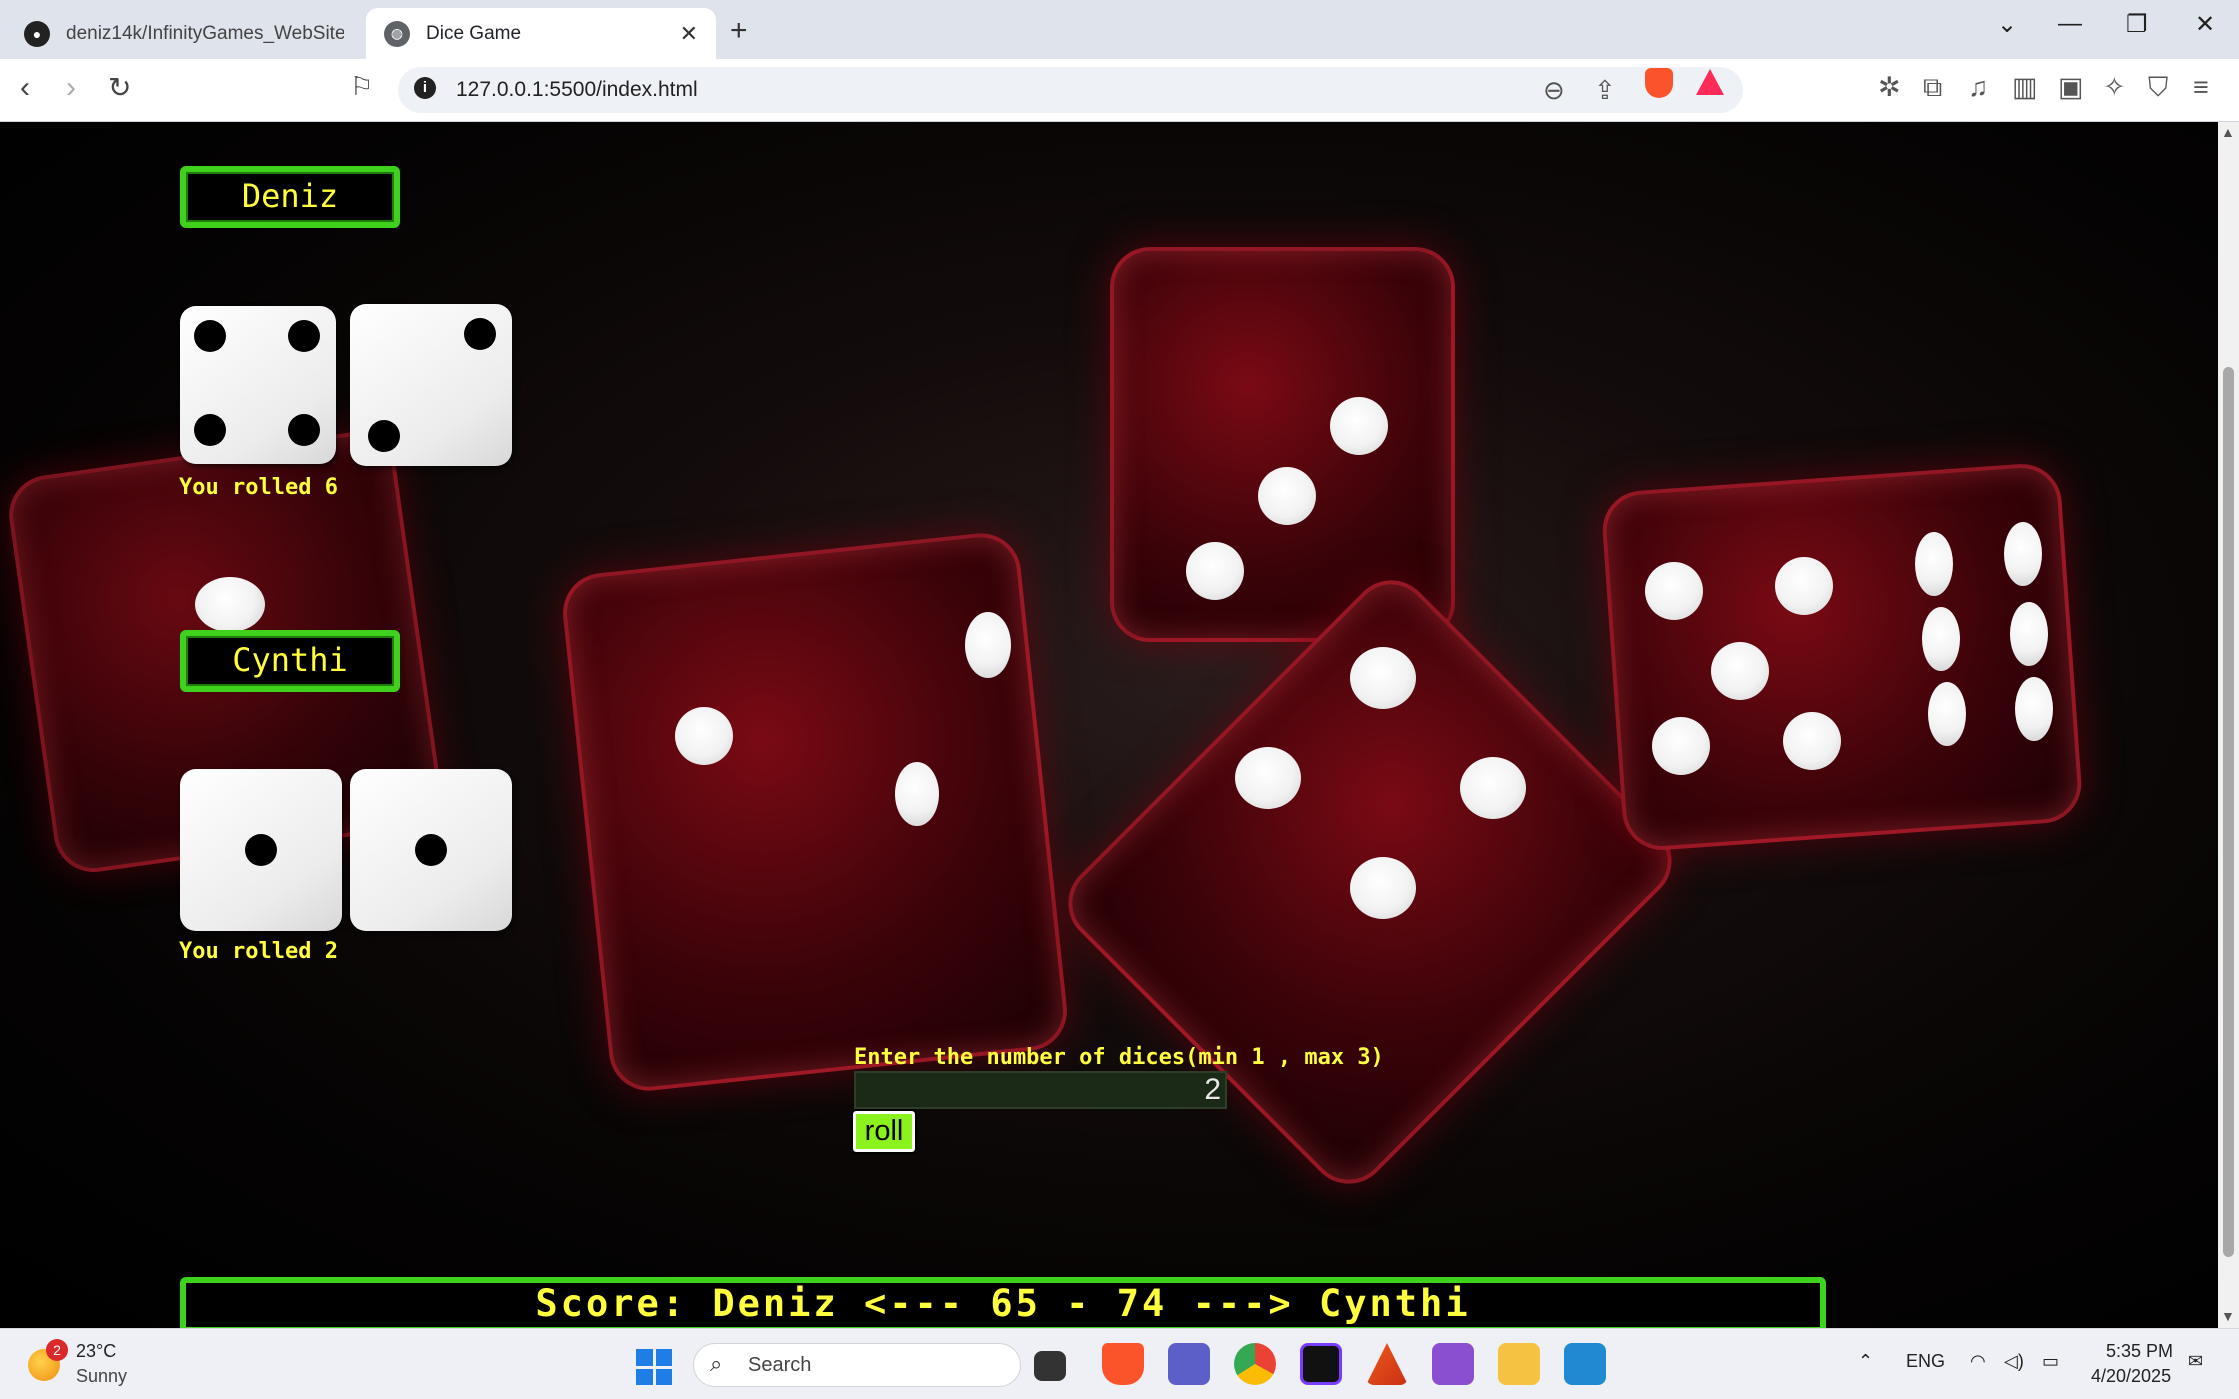  I want to click on player2-name: Cynthi, so click(290, 661).